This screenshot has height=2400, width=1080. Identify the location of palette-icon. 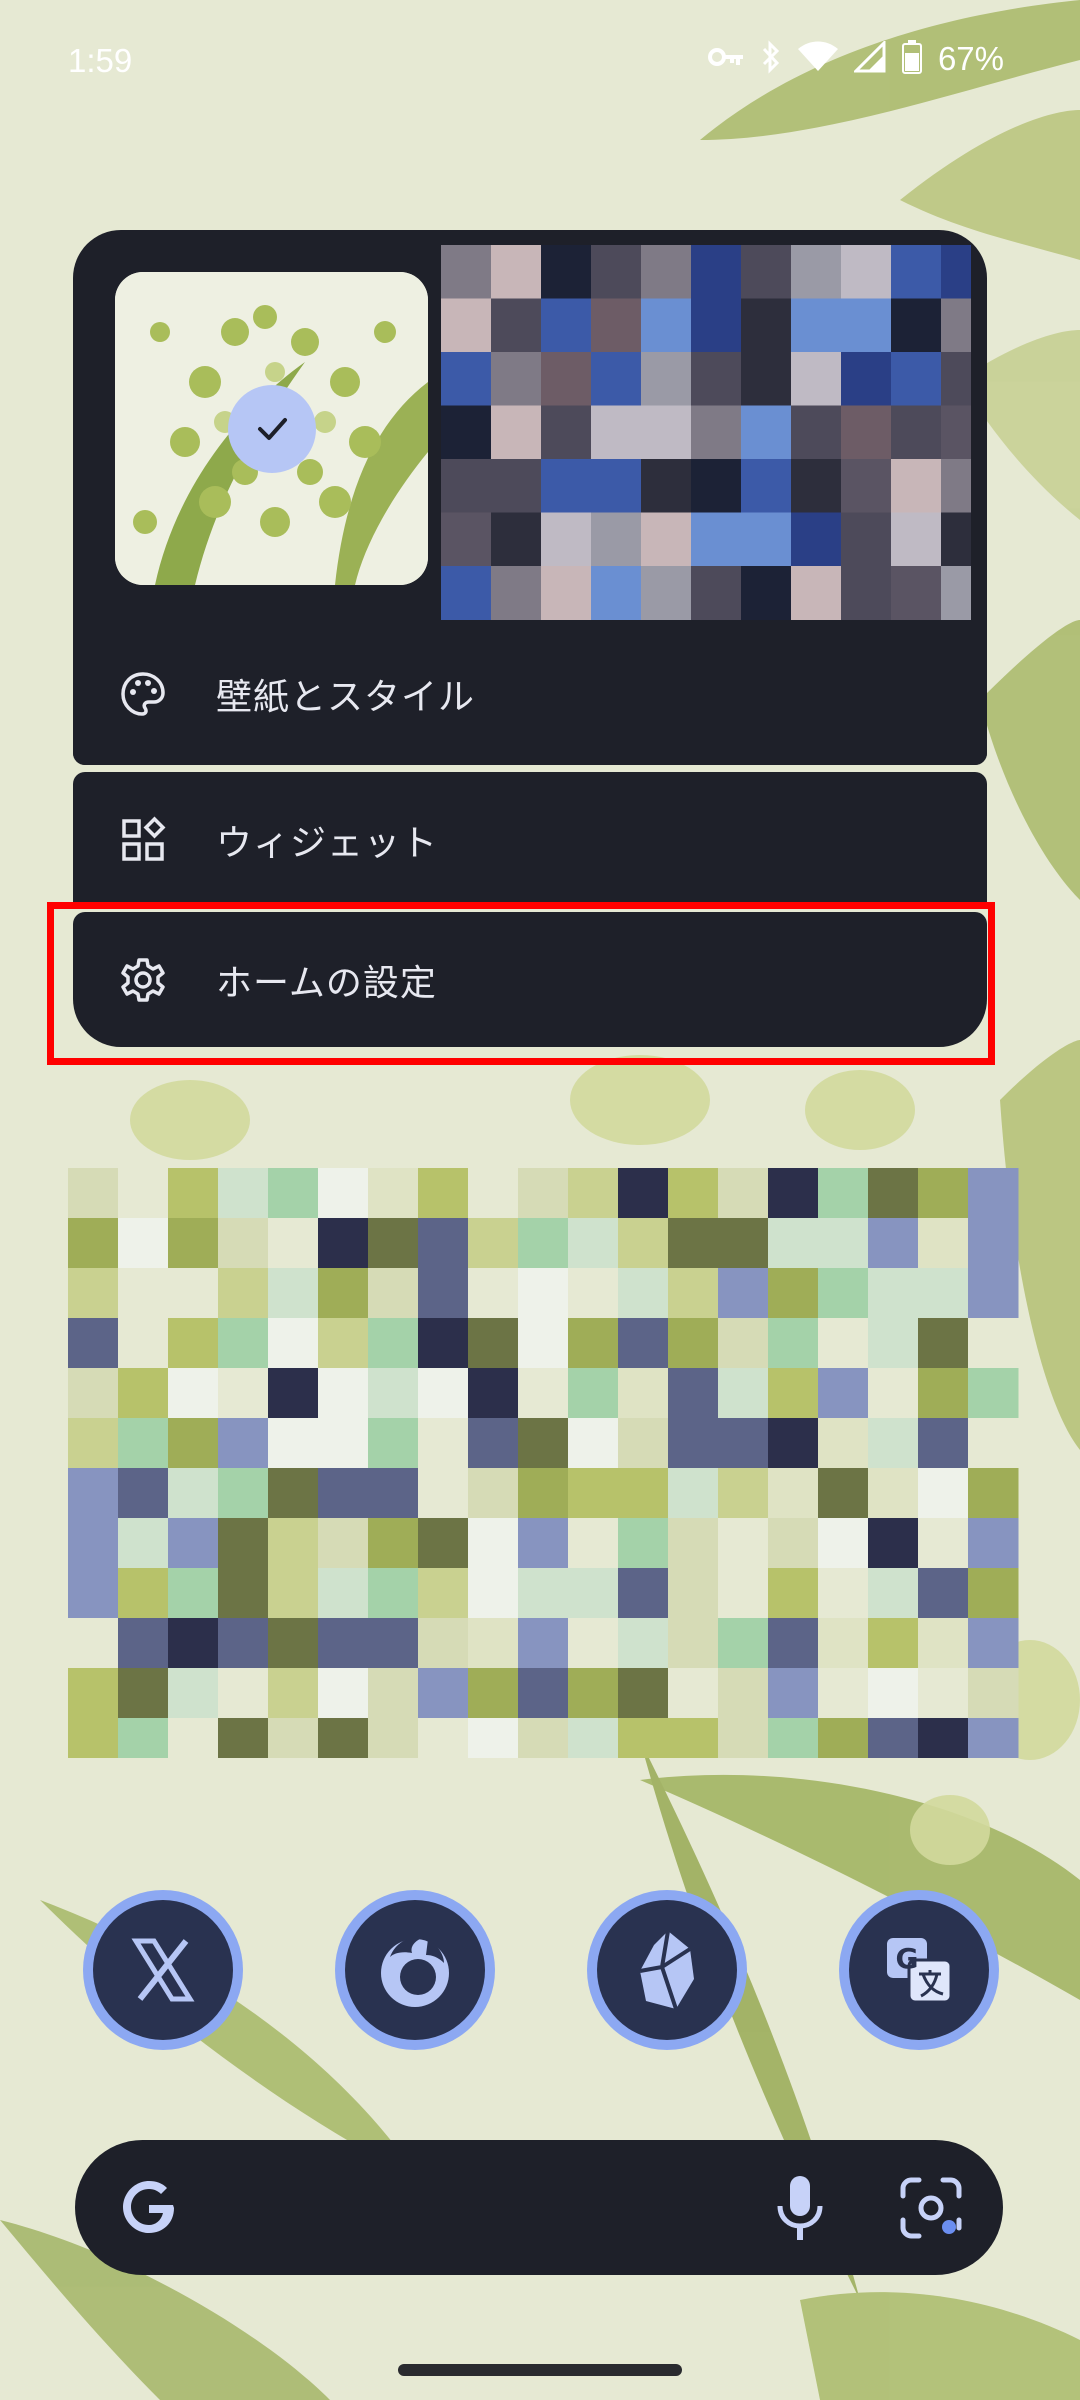
(143, 694).